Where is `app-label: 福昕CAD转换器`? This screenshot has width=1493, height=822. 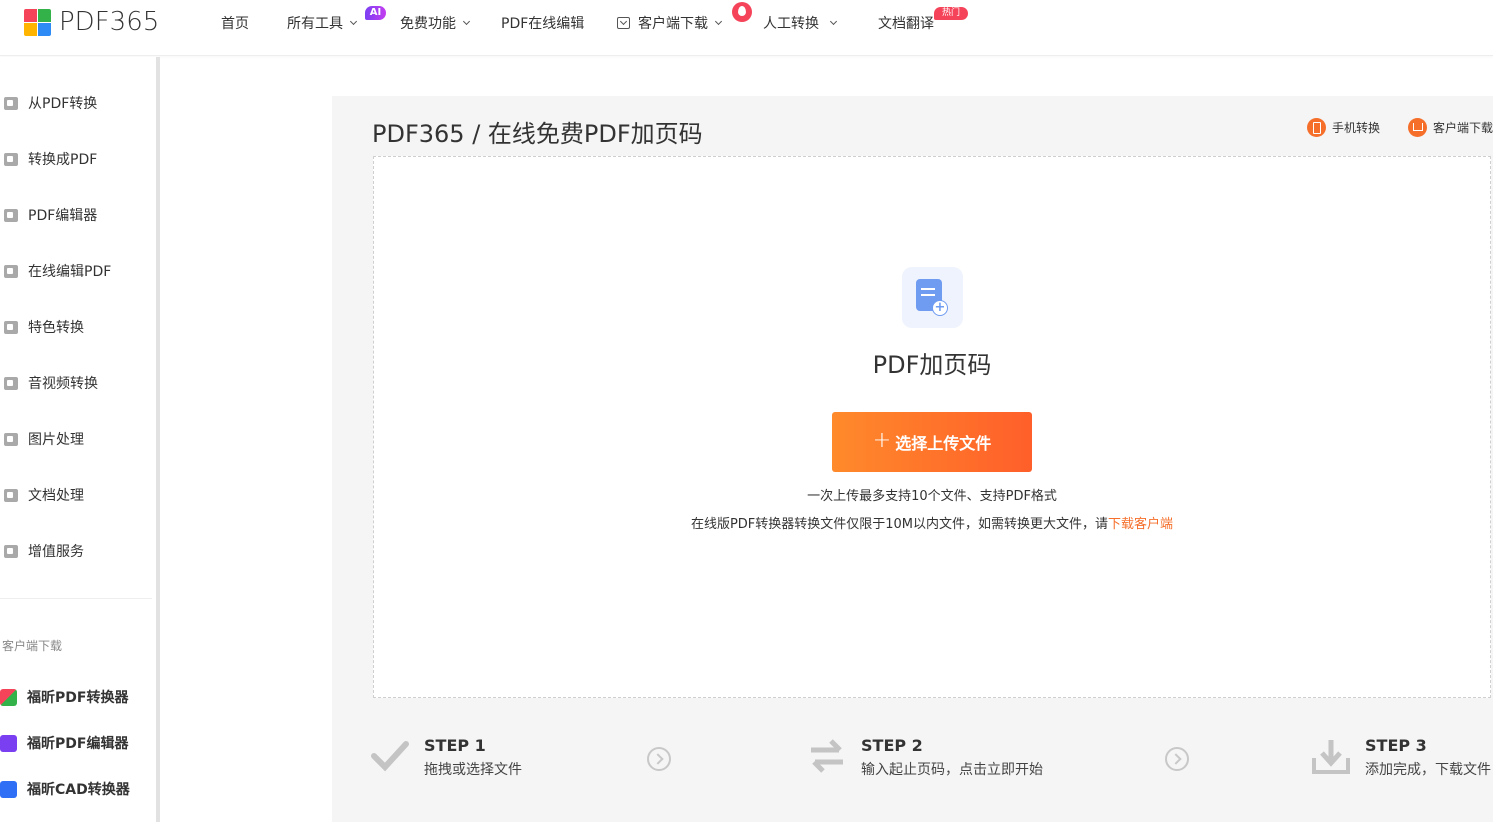 app-label: 福昕CAD转换器 is located at coordinates (78, 790).